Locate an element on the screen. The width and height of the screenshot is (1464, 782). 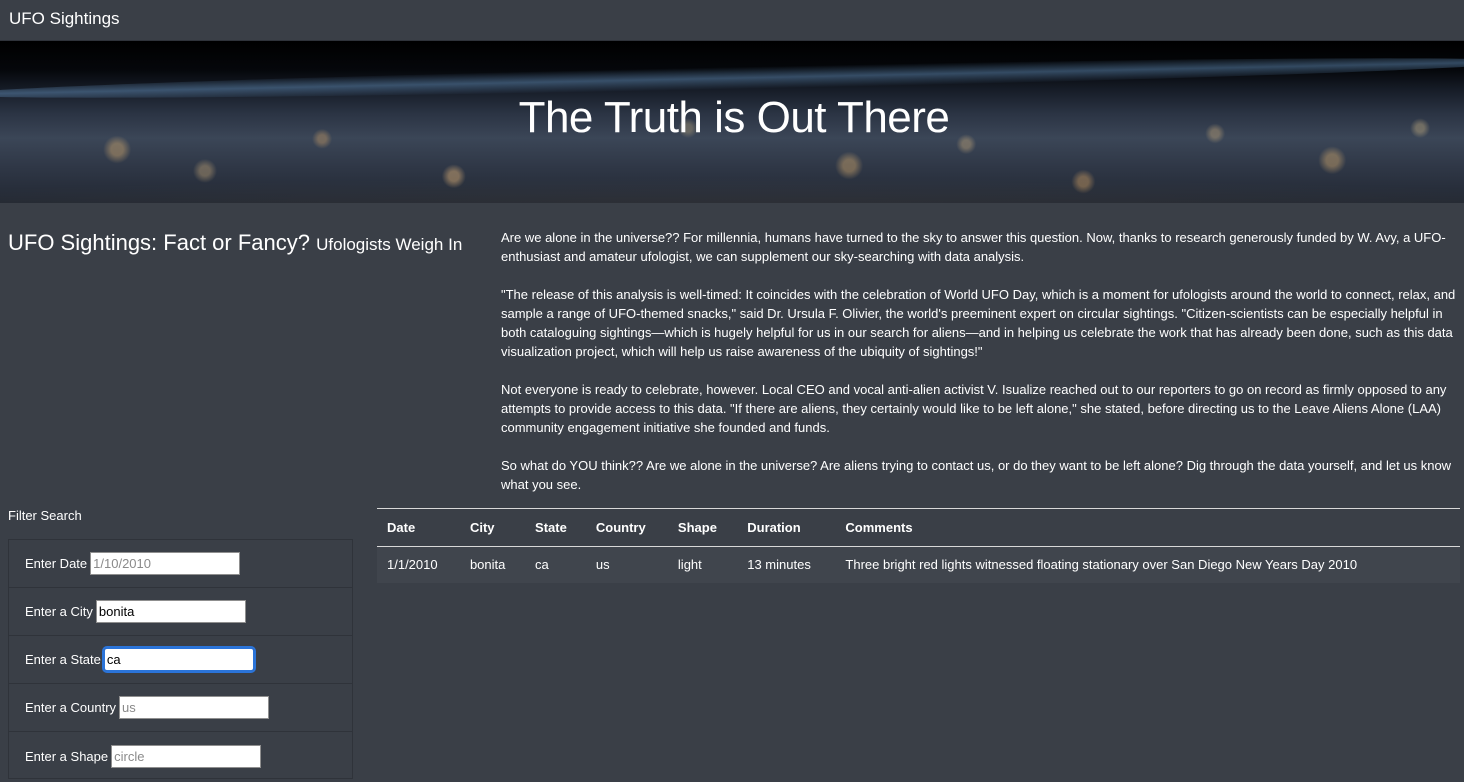
state-label: Enter a State is located at coordinates (63, 659).